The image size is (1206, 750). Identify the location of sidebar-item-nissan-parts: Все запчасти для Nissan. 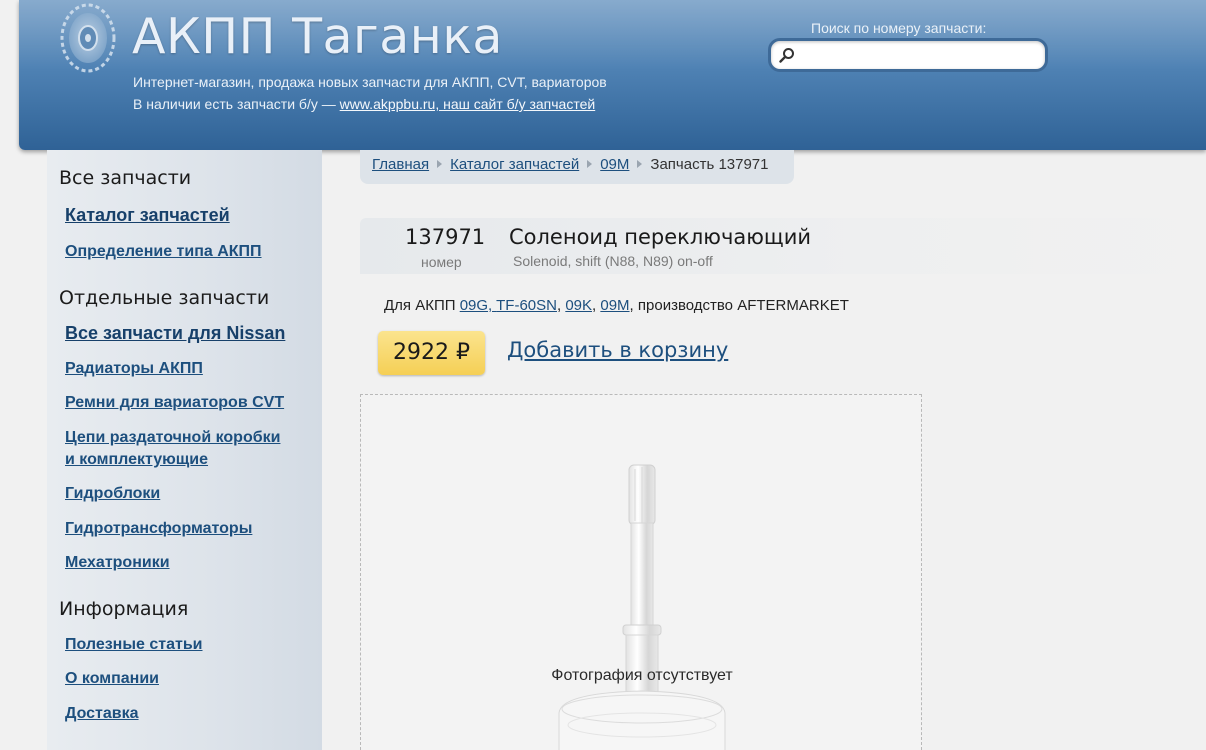
(175, 333).